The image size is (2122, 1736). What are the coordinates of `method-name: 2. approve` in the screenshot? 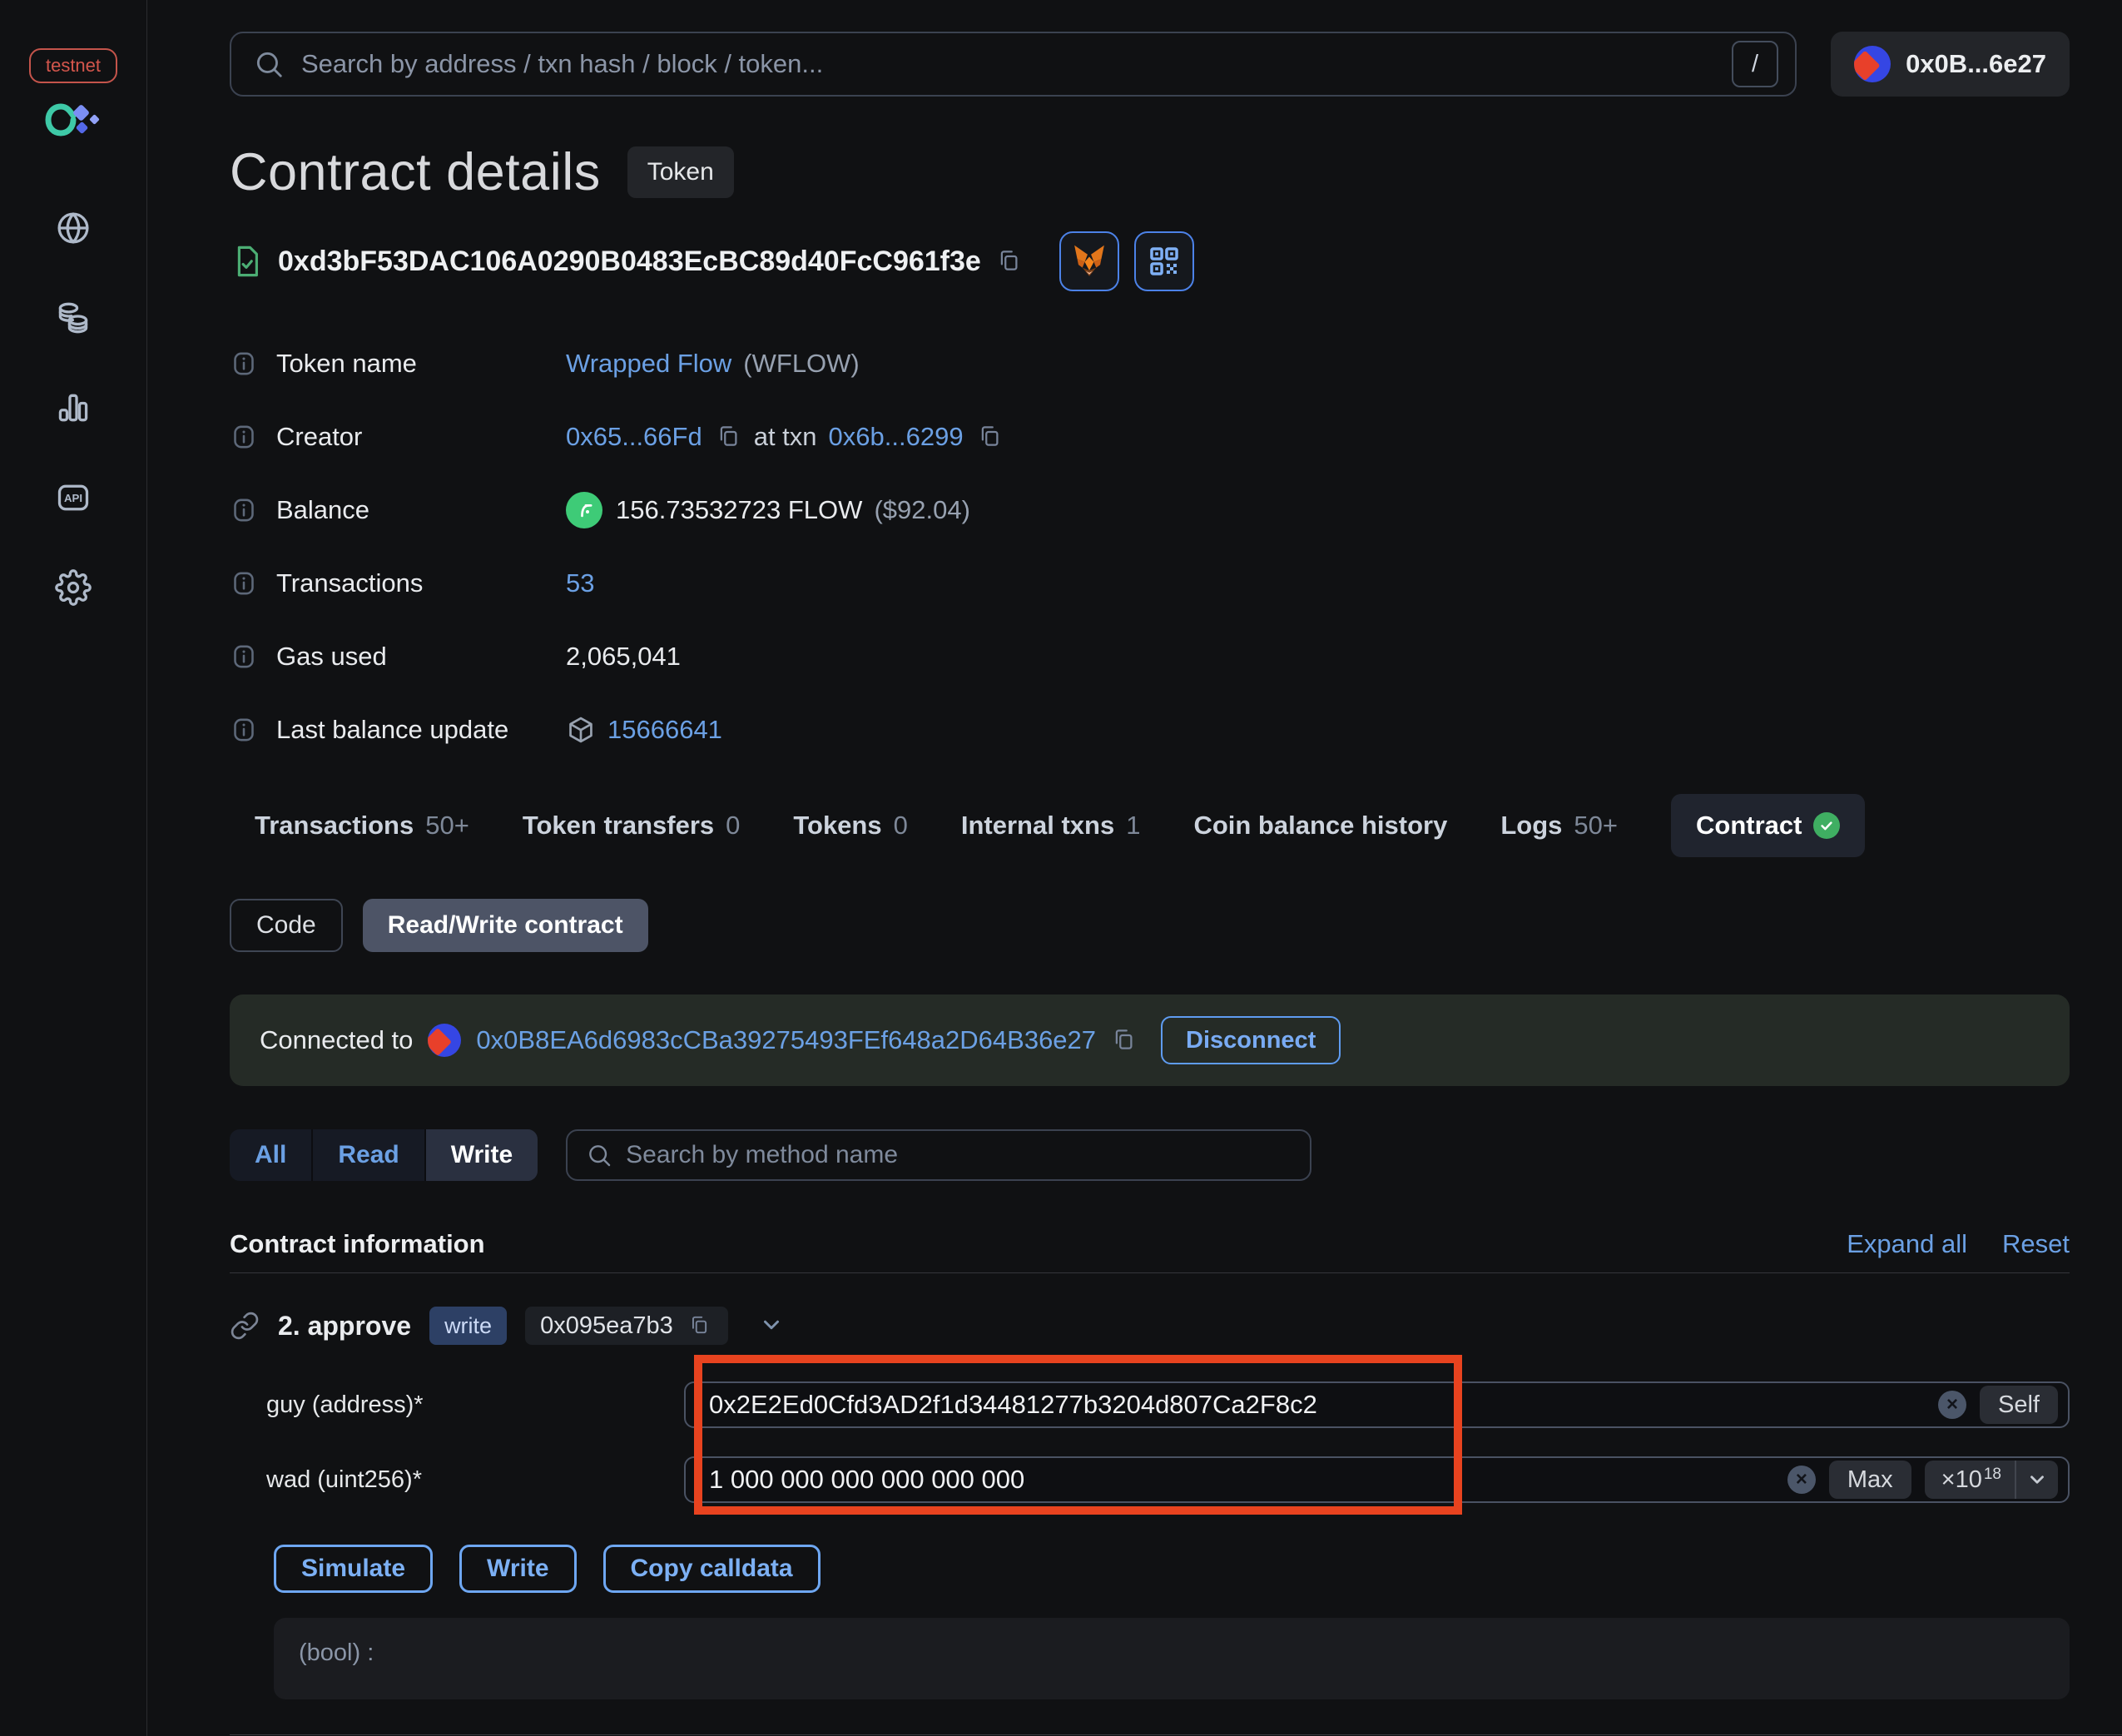 It's located at (344, 1327).